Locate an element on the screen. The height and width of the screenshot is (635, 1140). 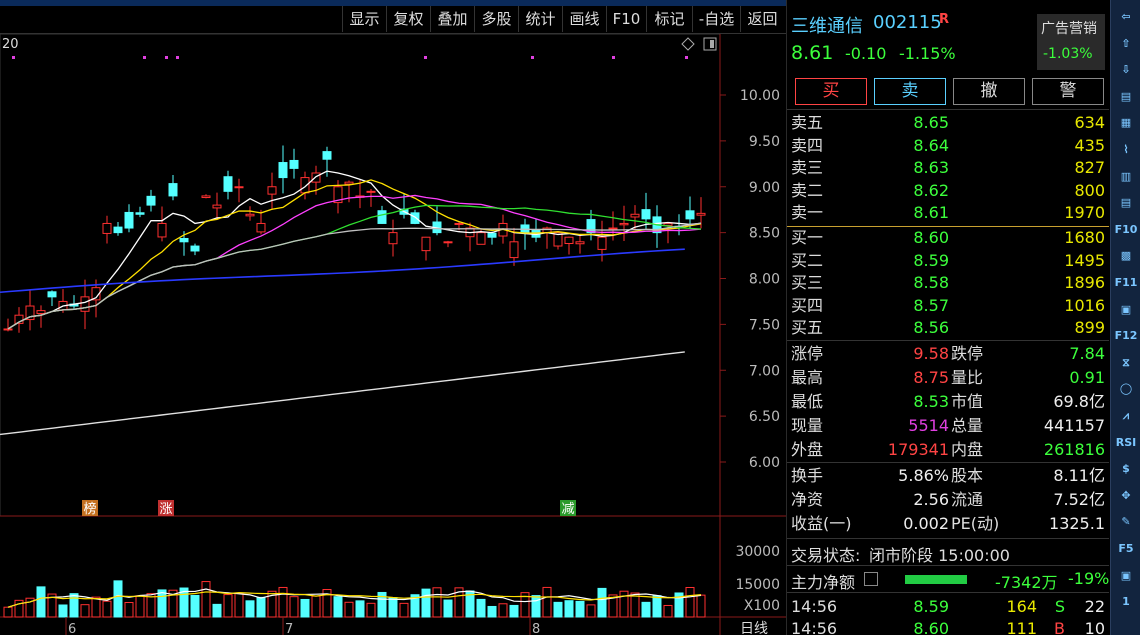
ask-volume: 1970 is located at coordinates (1084, 213).